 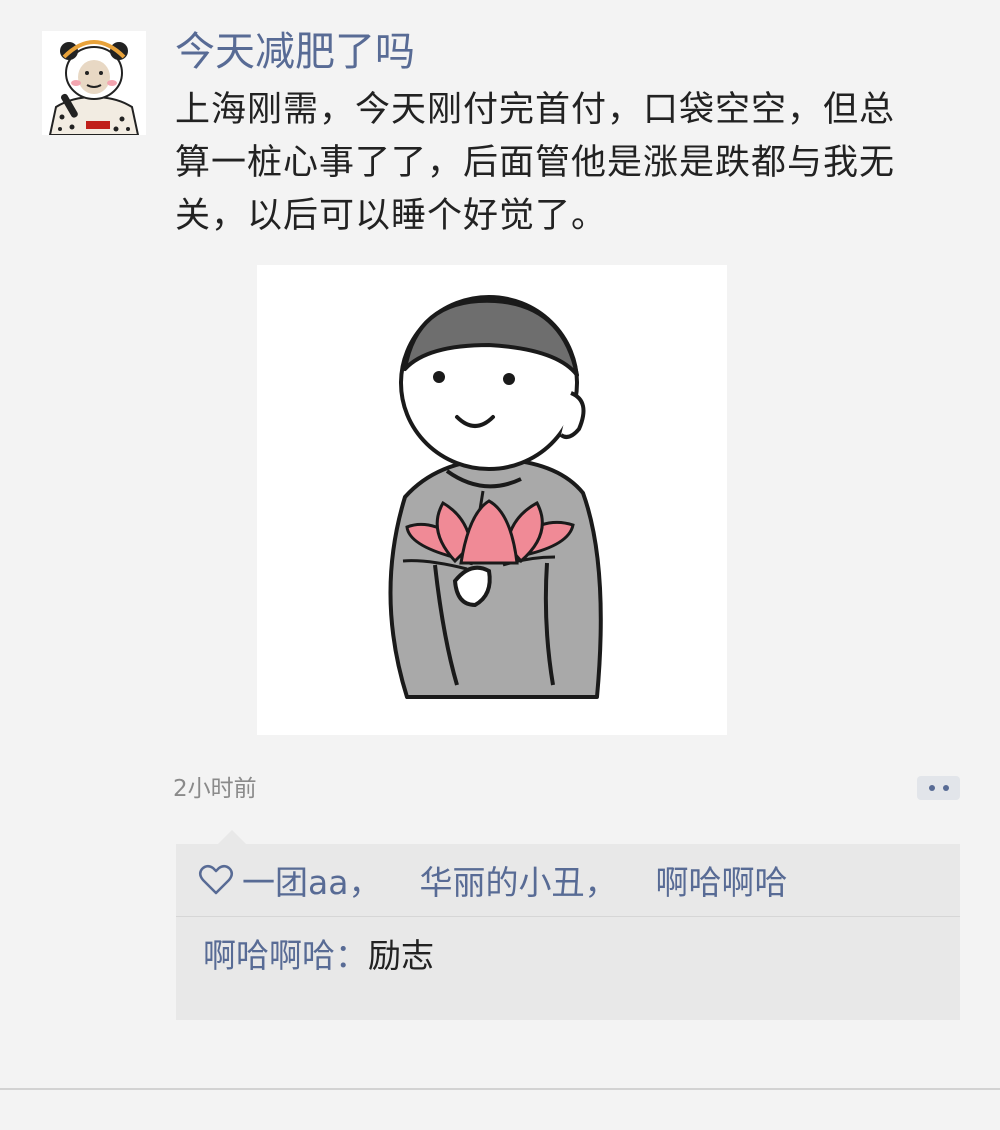 What do you see at coordinates (535, 110) in the screenshot?
I see `post-text-line: 上海刚需，今天刚付完首付，口袋空空，但总` at bounding box center [535, 110].